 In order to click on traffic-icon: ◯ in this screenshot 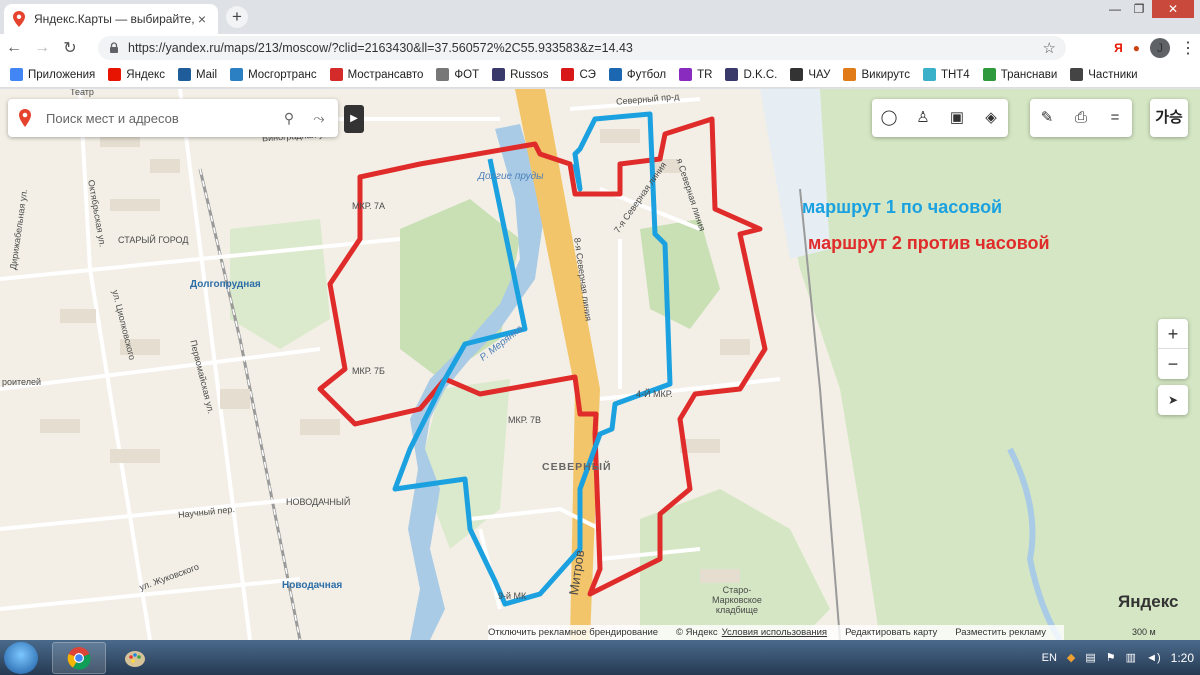, I will do `click(889, 118)`.